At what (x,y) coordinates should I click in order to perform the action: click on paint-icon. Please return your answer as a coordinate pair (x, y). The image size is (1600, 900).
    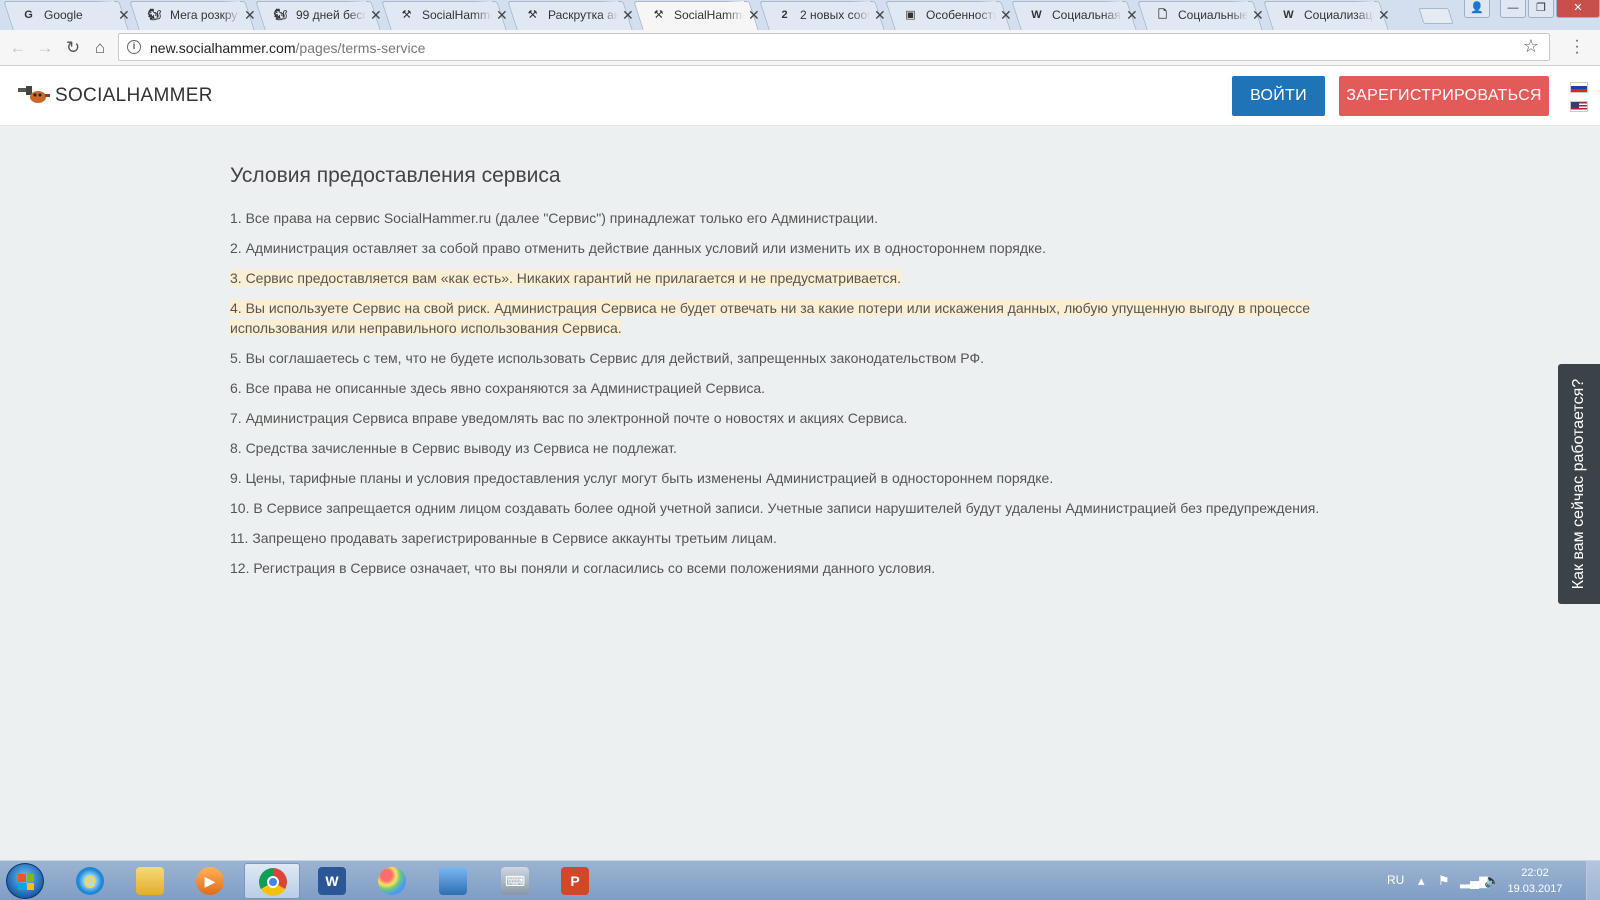
    Looking at the image, I should click on (392, 881).